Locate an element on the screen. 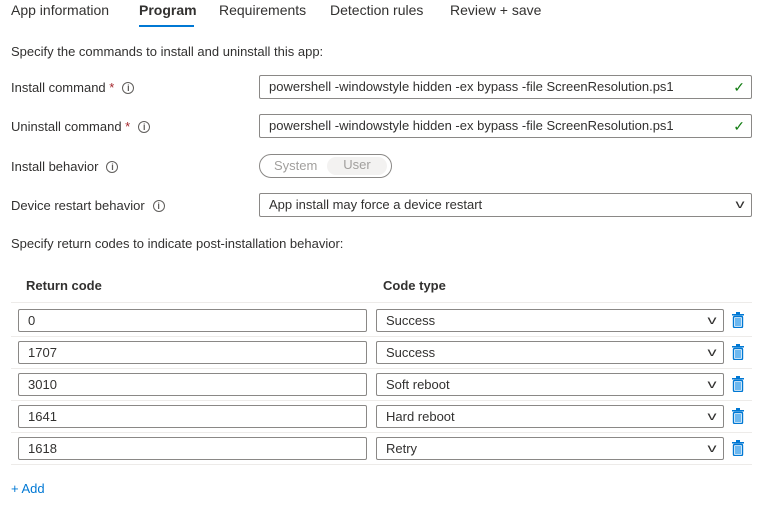 The image size is (766, 505). tab-program: Program is located at coordinates (168, 10).